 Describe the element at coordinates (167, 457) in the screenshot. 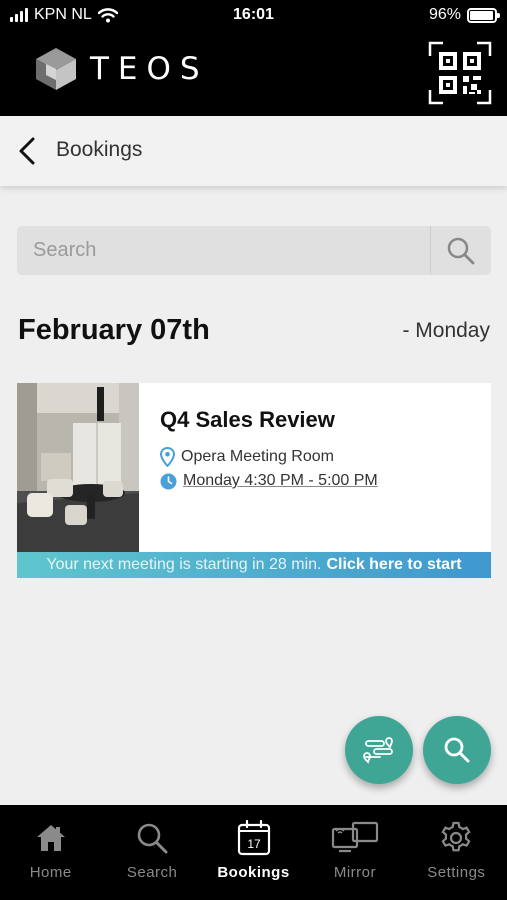

I see `map-pin-icon` at that location.